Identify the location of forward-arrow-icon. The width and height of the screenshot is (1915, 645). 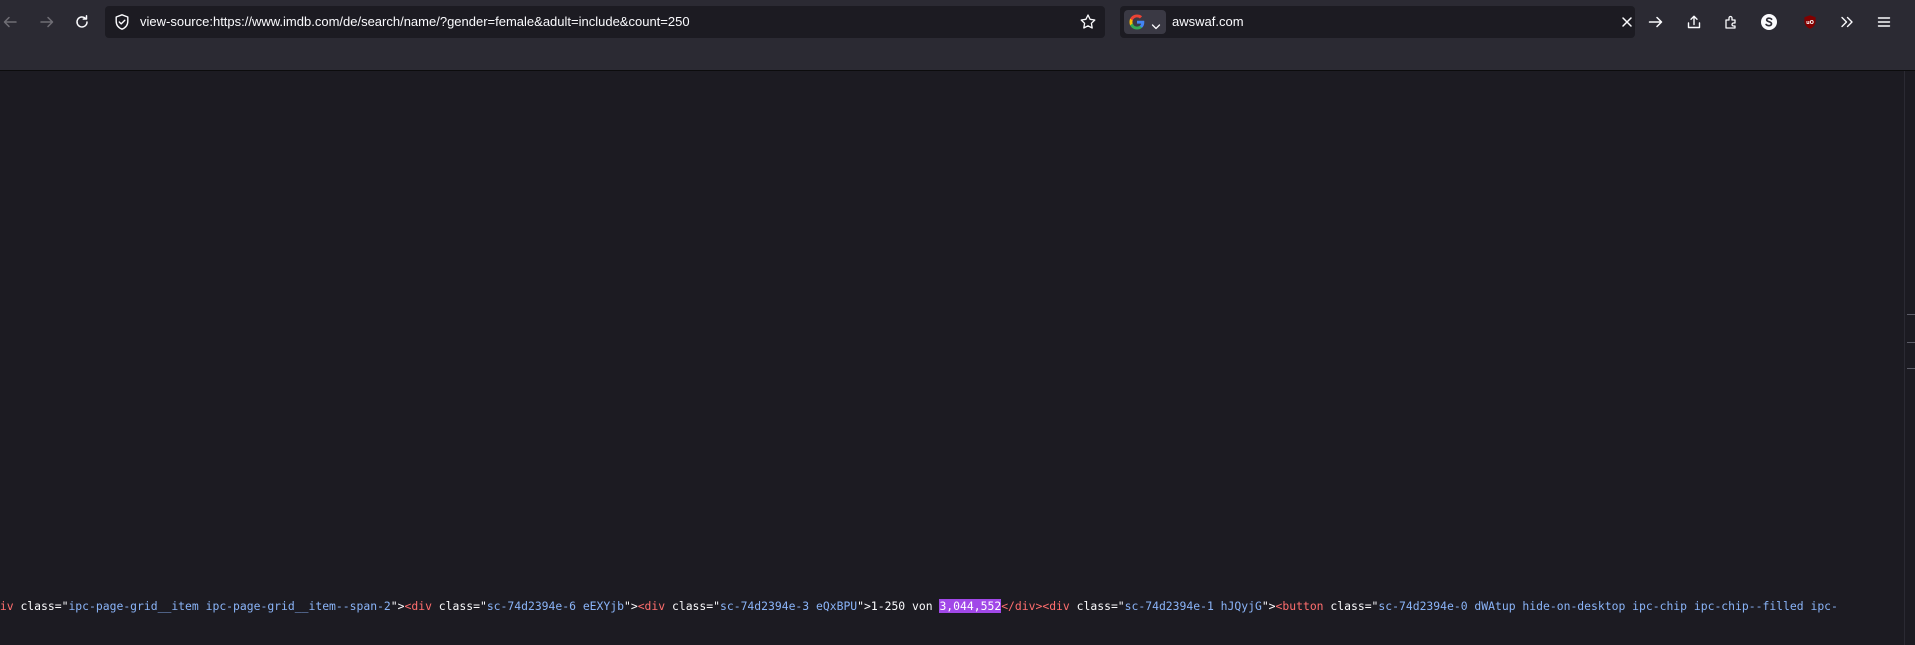
(47, 22).